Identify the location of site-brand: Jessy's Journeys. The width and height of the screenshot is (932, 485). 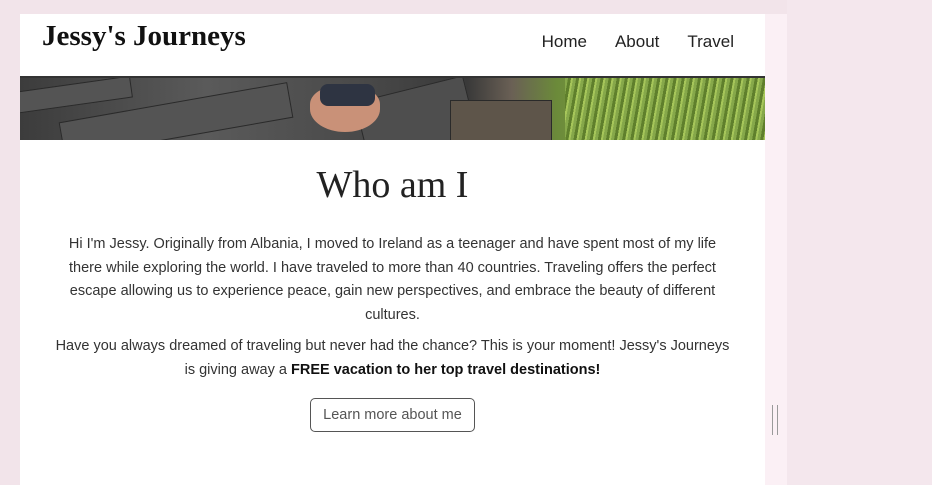
(144, 36).